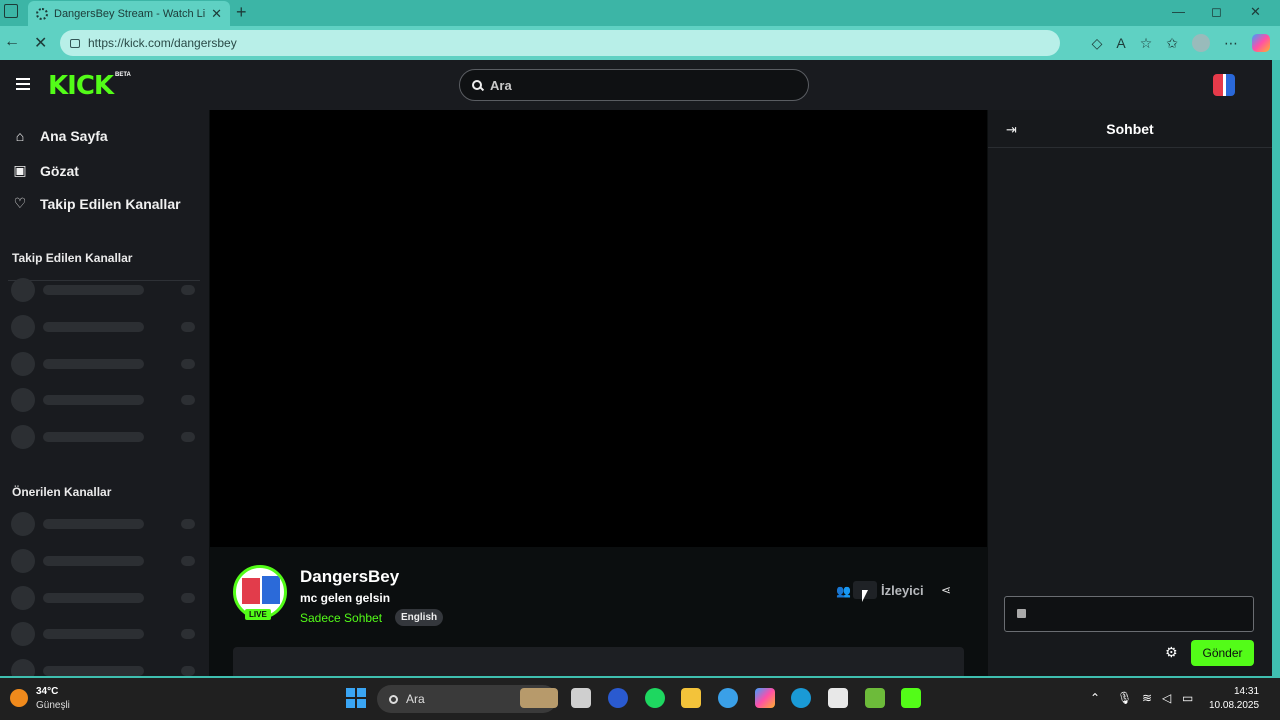 This screenshot has width=1280, height=720. I want to click on browser-tab: DangersBey Stream - Watch Live ✕, so click(129, 13).